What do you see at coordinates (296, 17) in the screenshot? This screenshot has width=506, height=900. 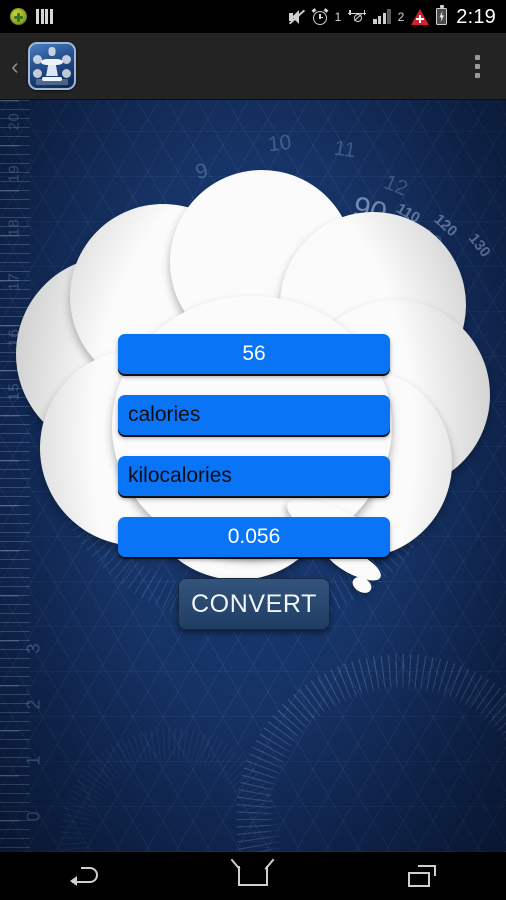 I see `mute-icon` at bounding box center [296, 17].